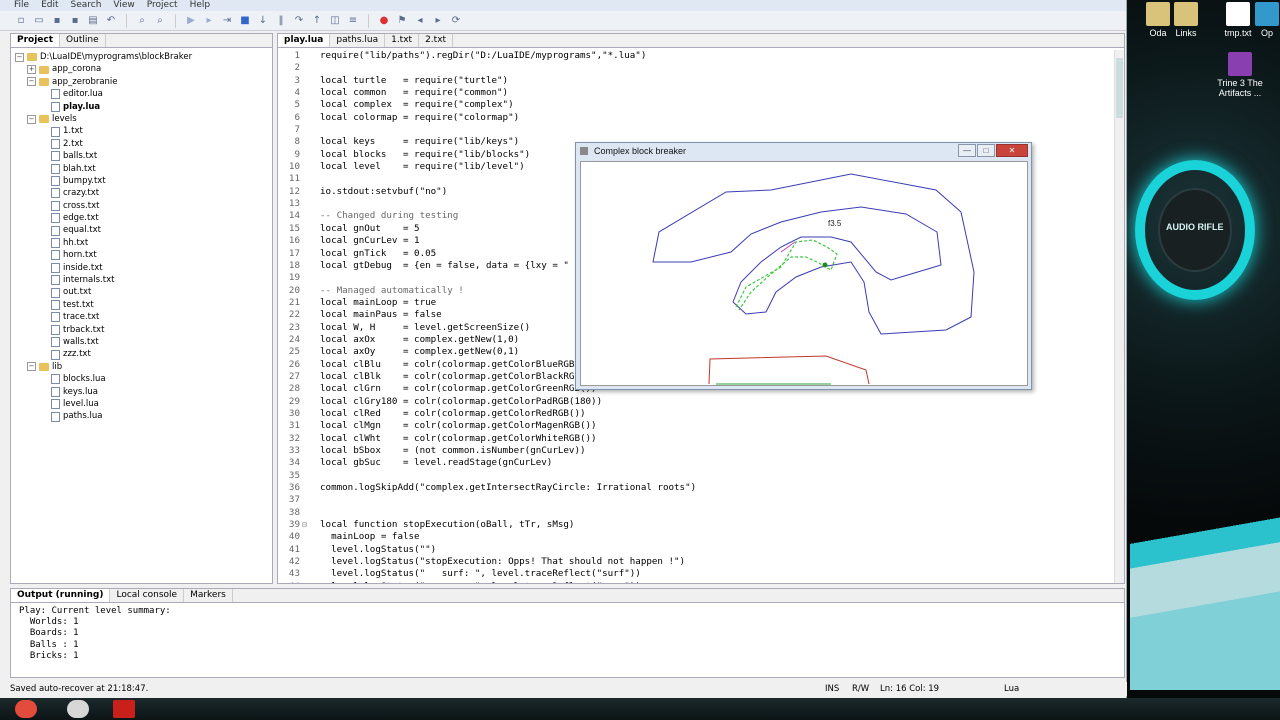 This screenshot has width=1280, height=720. I want to click on tree-file-item: equal.txt, so click(141, 230).